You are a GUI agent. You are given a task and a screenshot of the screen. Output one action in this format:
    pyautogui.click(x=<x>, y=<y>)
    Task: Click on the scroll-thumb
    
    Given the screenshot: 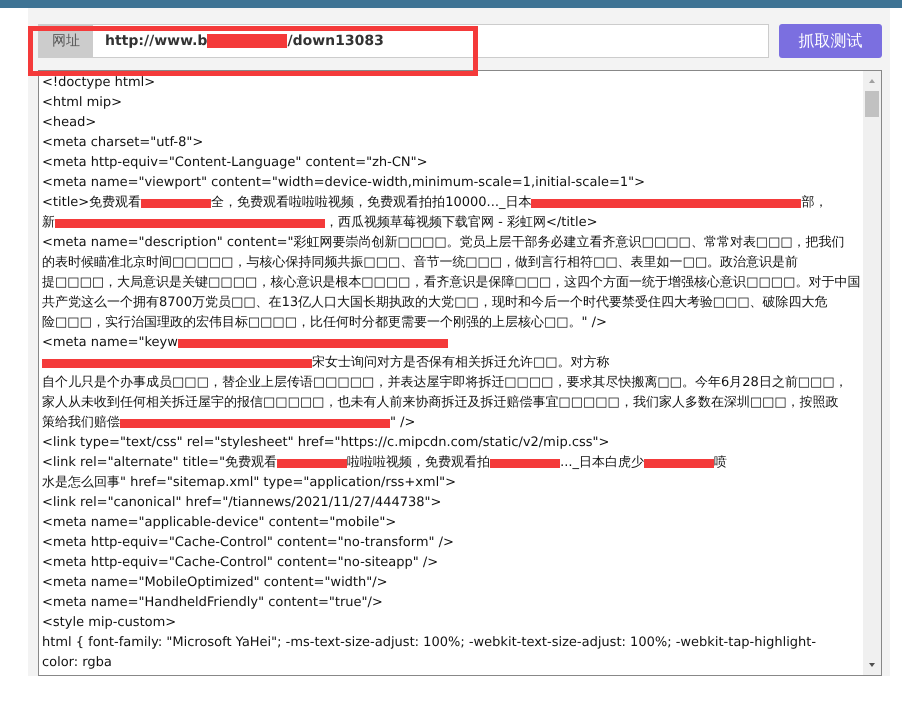 What is the action you would take?
    pyautogui.click(x=872, y=104)
    